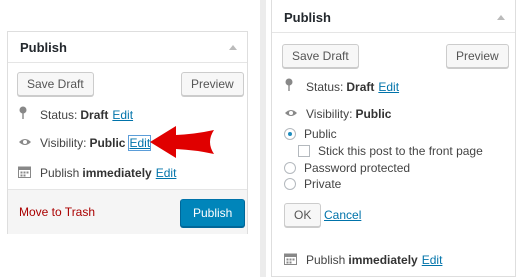  I want to click on sticky-checkbox-row: Stick this post to the front page, so click(390, 151).